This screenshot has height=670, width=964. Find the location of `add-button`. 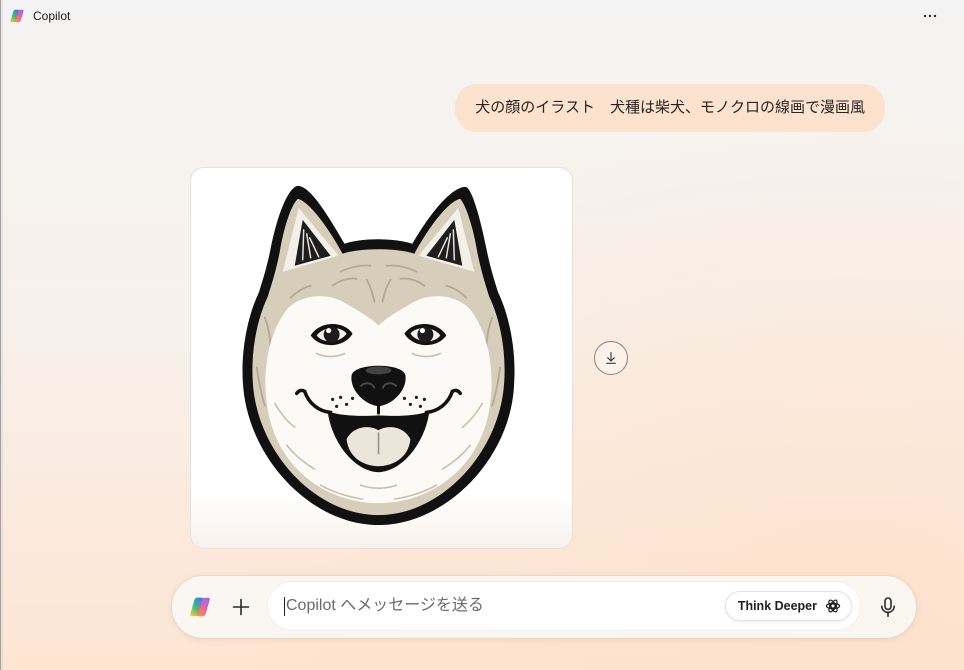

add-button is located at coordinates (241, 607).